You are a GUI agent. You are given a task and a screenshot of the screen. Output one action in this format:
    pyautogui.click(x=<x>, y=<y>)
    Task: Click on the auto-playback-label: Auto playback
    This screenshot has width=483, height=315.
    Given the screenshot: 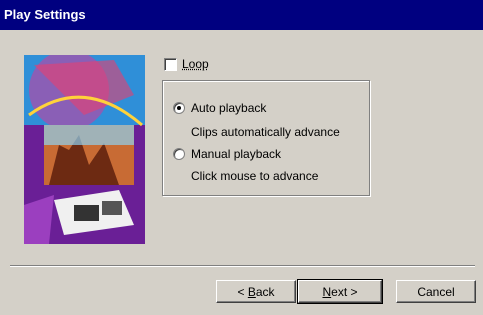 What is the action you would take?
    pyautogui.click(x=229, y=108)
    